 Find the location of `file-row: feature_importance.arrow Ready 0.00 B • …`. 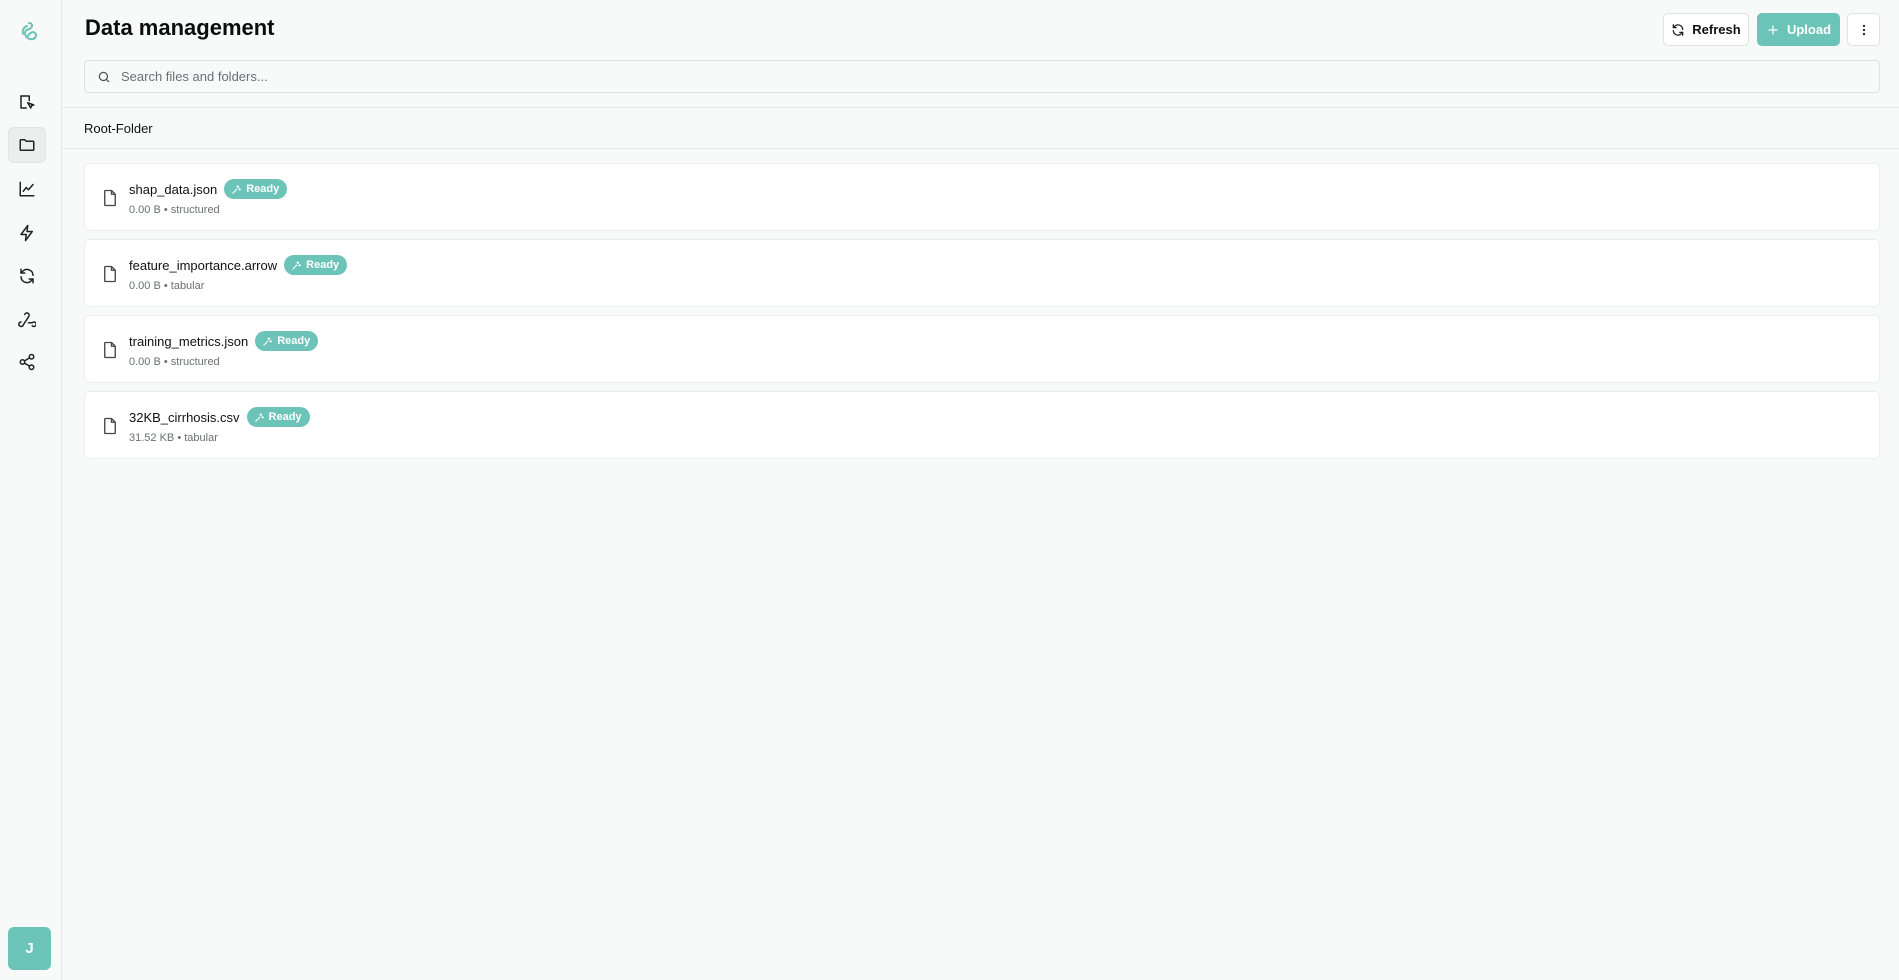

file-row: feature_importance.arrow Ready 0.00 B • … is located at coordinates (982, 273).